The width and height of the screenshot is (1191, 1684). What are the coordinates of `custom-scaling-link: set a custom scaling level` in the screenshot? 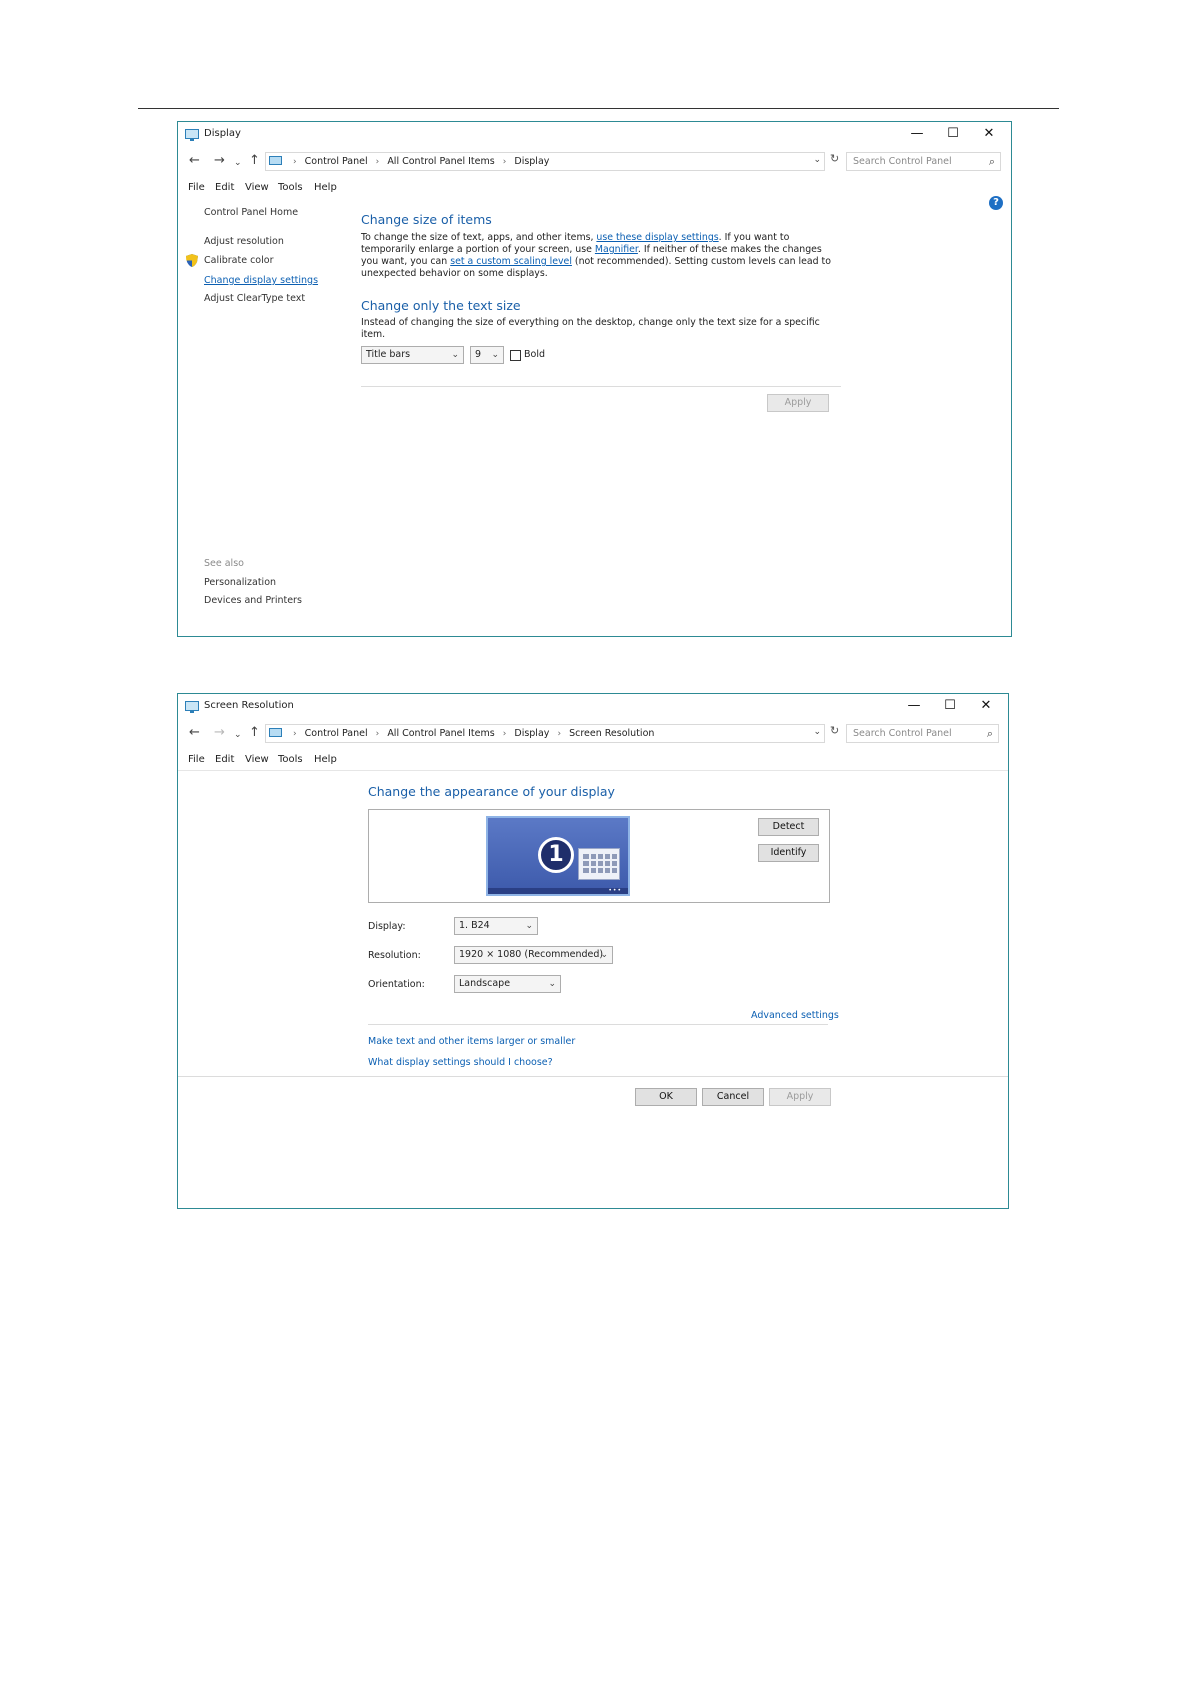 It's located at (511, 261).